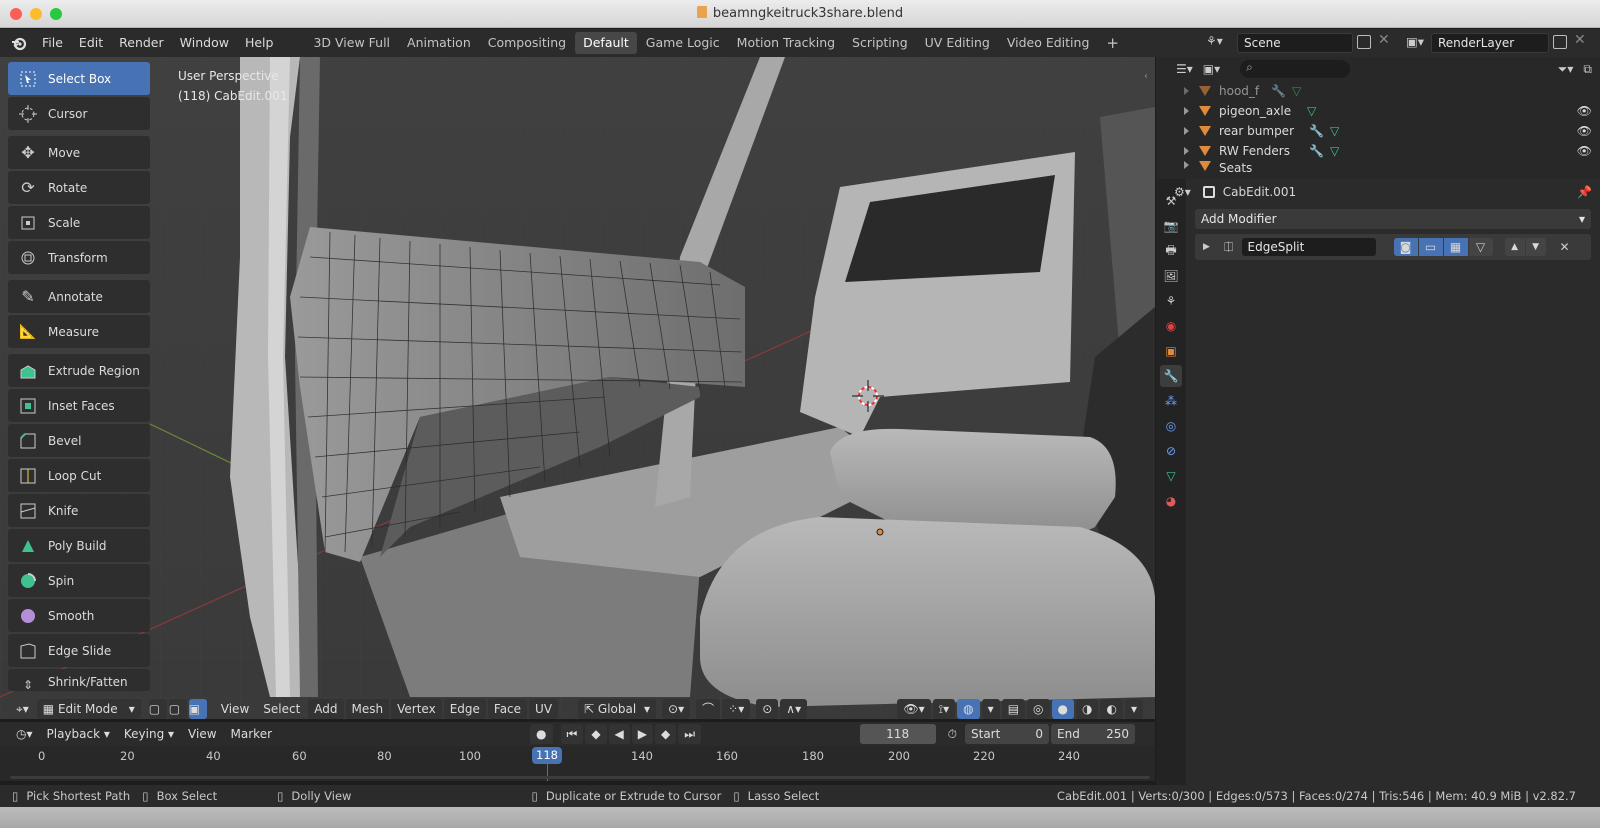 The height and width of the screenshot is (828, 1600). I want to click on timeline-menu-view: View, so click(202, 734).